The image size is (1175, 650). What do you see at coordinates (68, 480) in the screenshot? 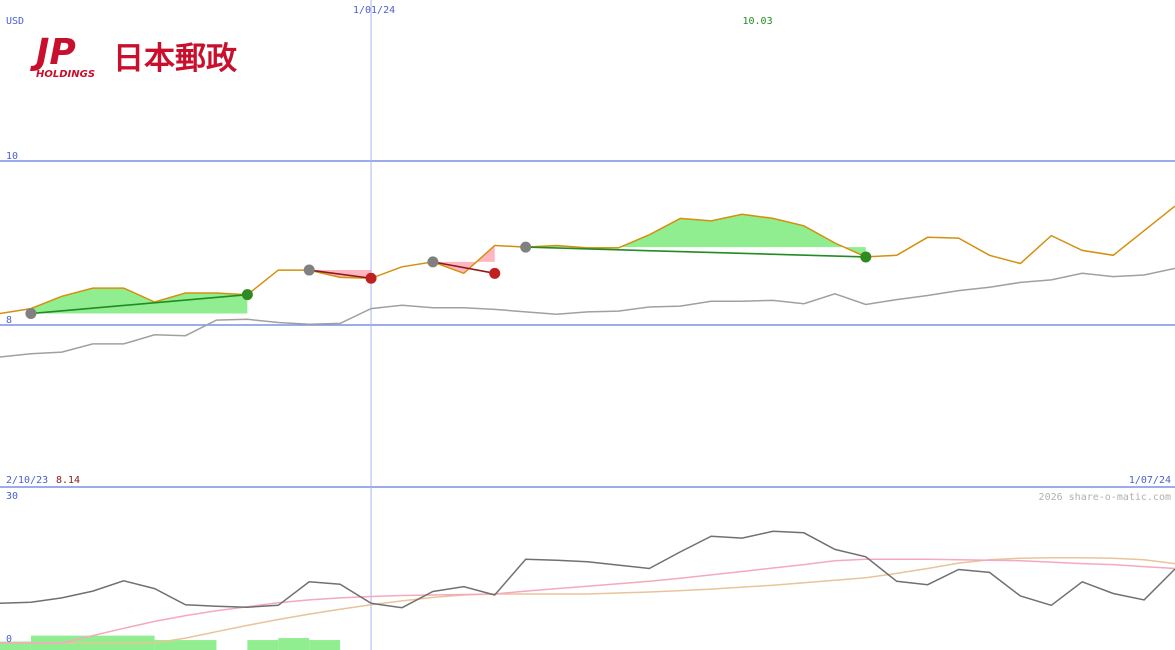
I see `start-value-label: 8.14` at bounding box center [68, 480].